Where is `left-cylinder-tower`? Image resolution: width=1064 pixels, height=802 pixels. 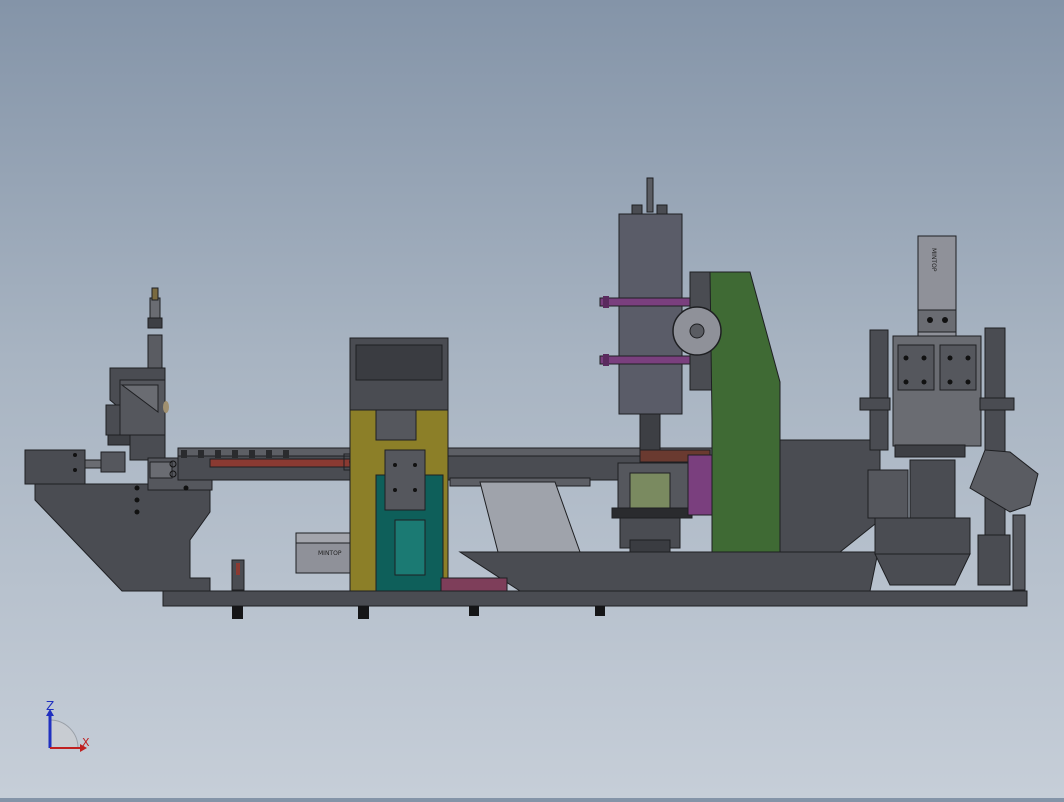
left-cylinder-tower is located at coordinates (137, 374).